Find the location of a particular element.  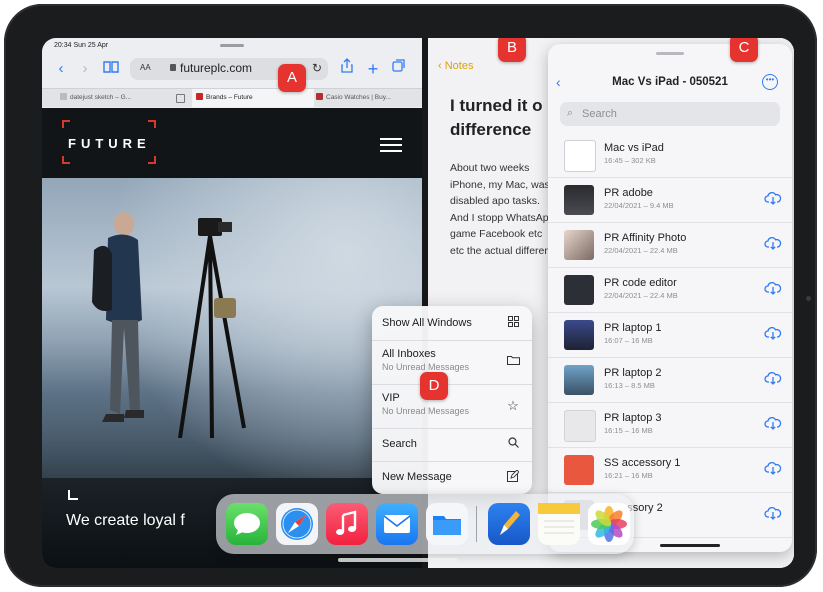

files-search-input: ⌕ Search is located at coordinates (670, 114).